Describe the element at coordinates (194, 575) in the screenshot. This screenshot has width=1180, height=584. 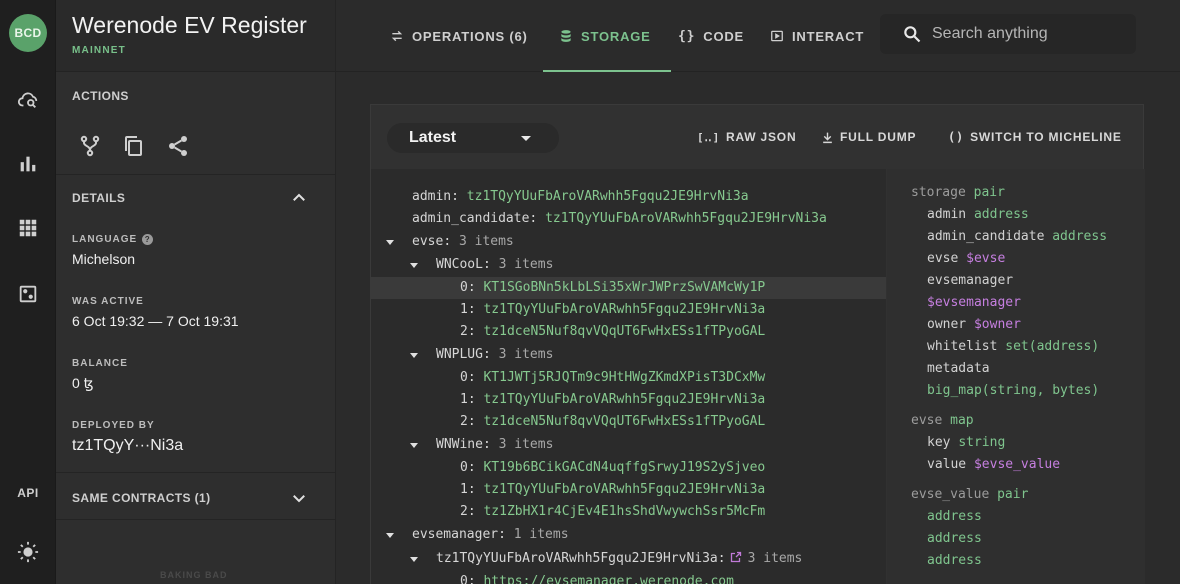
I see `footer-note: BAKING BAD` at that location.